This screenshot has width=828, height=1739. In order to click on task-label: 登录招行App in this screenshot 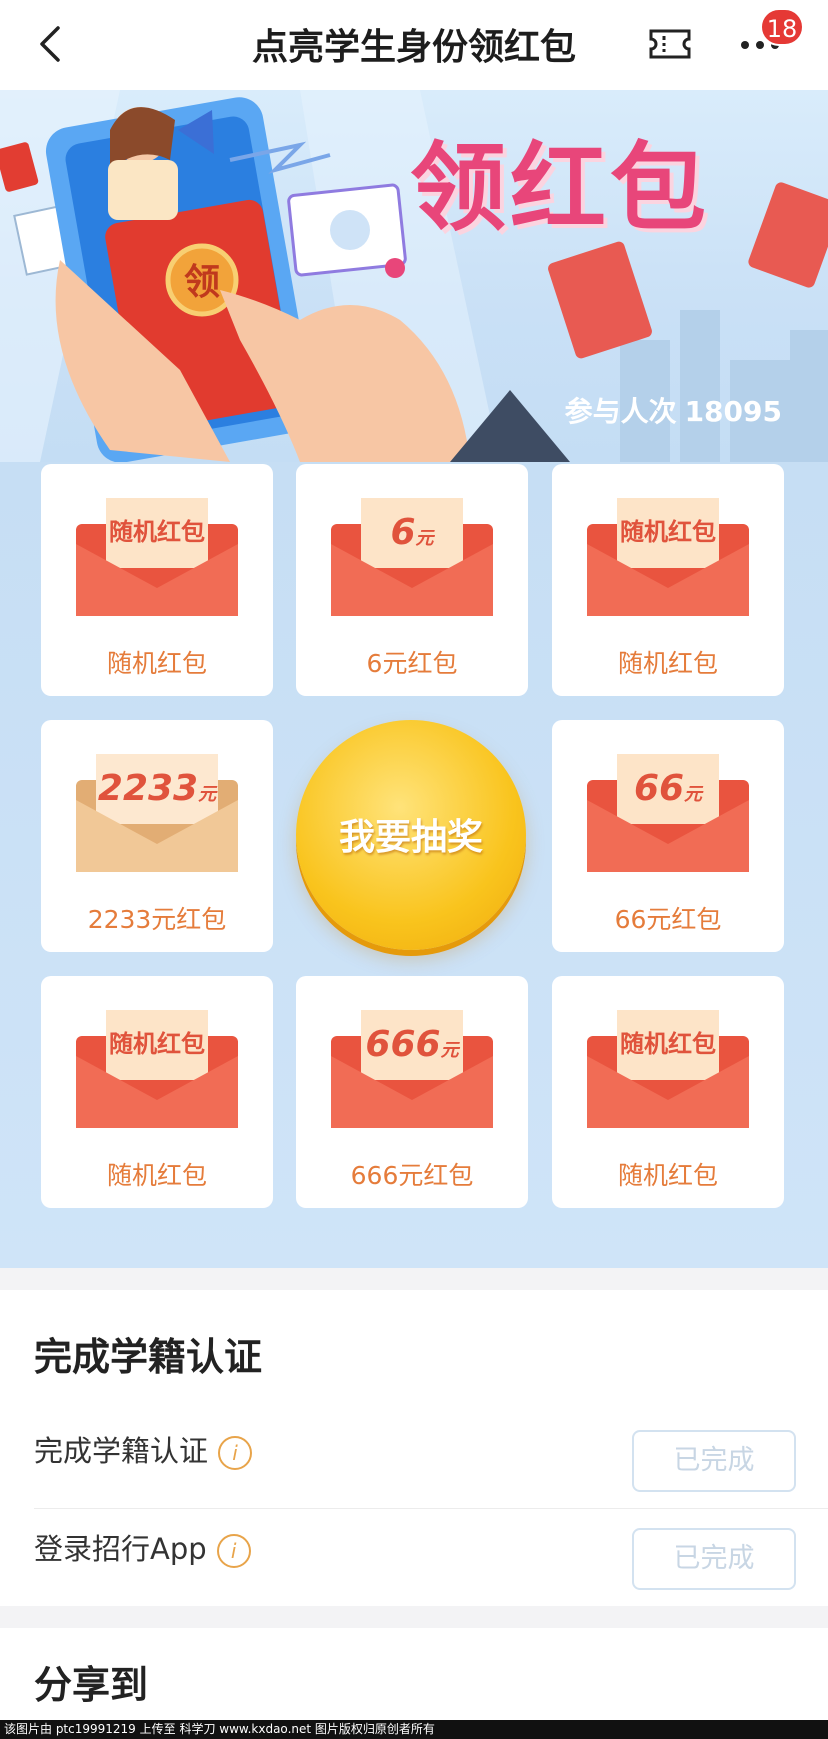, I will do `click(120, 1549)`.